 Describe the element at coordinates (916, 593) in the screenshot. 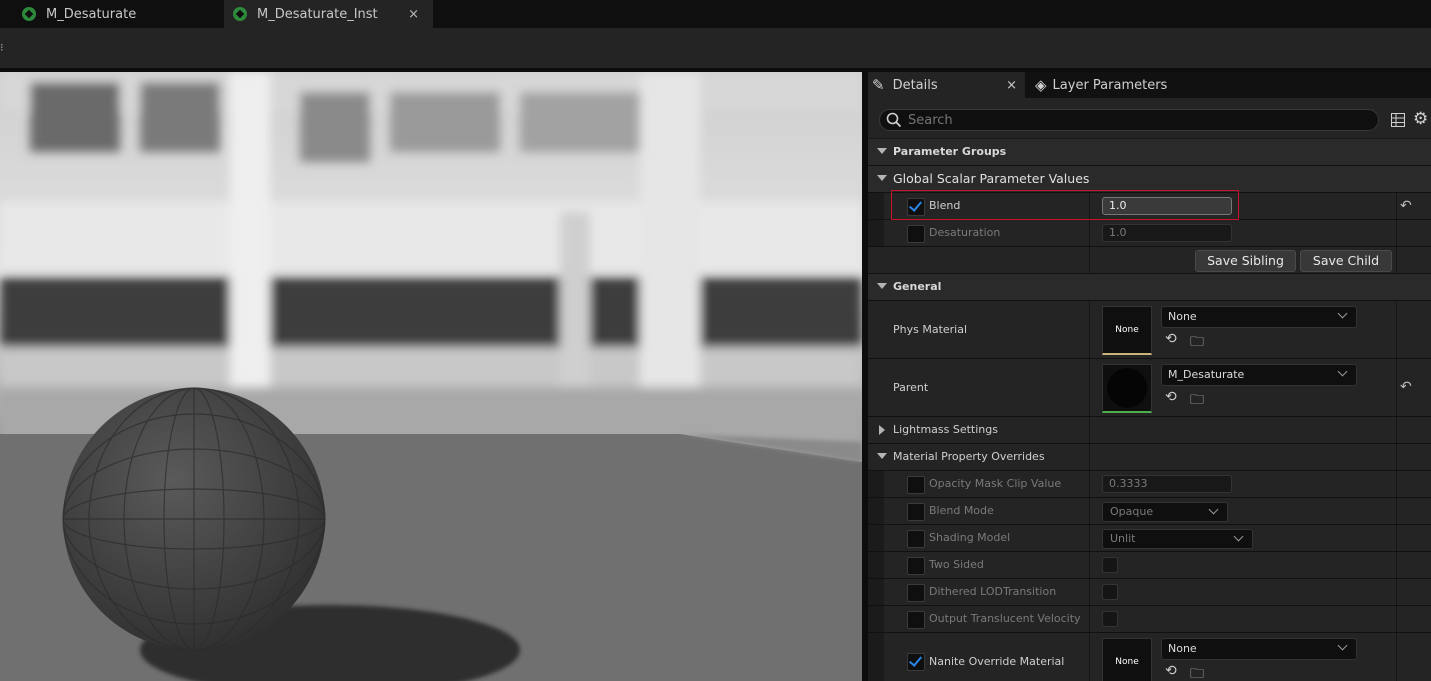

I see `dithered-override-checkbox` at that location.